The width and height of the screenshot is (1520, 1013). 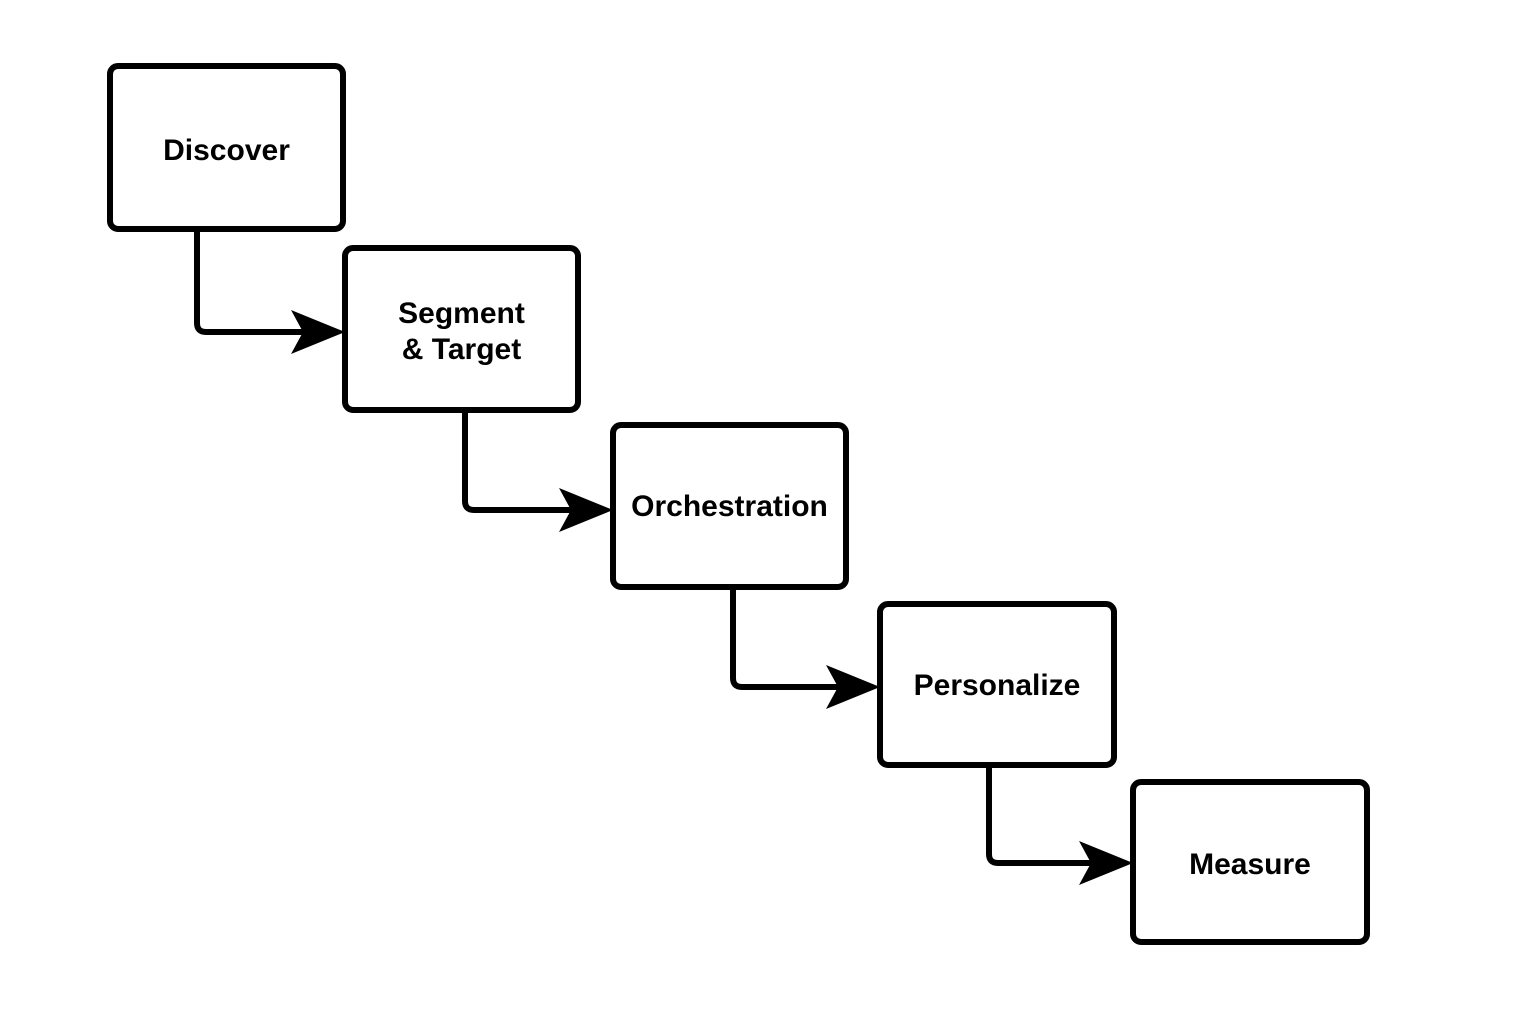 What do you see at coordinates (461, 313) in the screenshot?
I see `node-segment-target-label-line1: Segment` at bounding box center [461, 313].